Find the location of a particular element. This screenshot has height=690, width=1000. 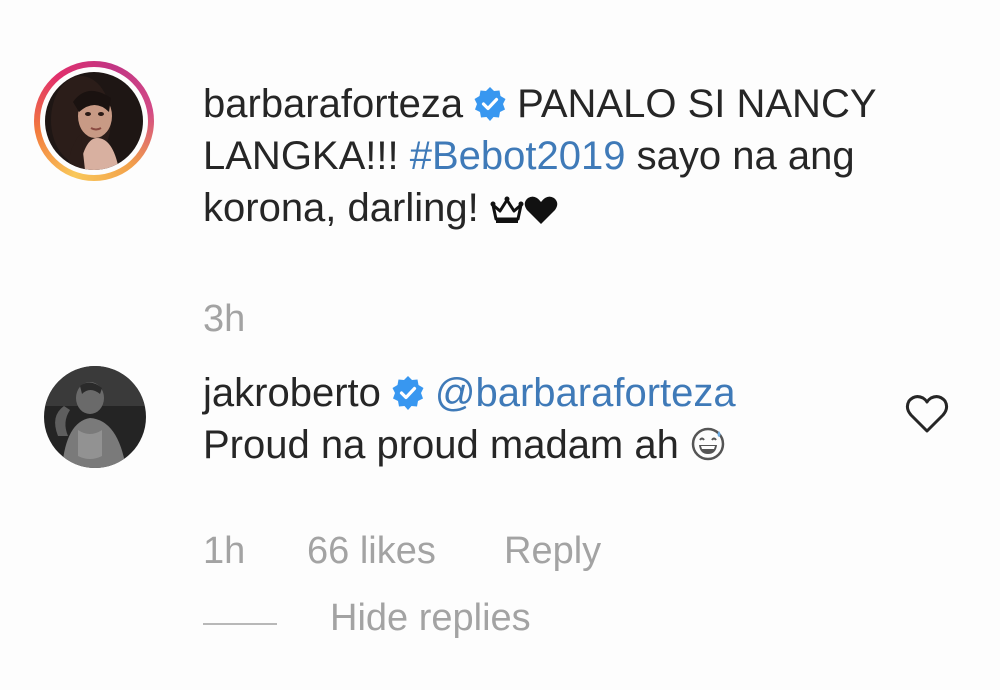

reply-button: Reply is located at coordinates (552, 551).